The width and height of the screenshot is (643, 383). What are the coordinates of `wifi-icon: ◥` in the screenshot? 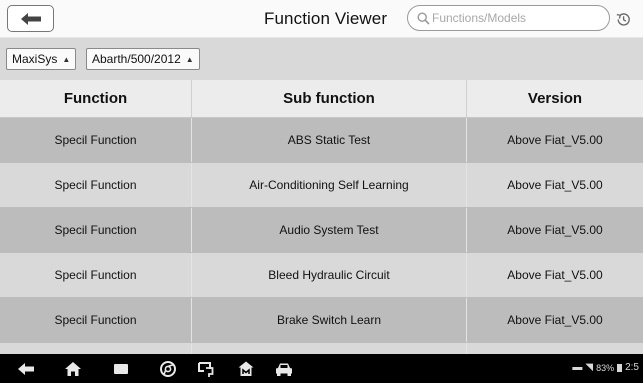 It's located at (589, 367).